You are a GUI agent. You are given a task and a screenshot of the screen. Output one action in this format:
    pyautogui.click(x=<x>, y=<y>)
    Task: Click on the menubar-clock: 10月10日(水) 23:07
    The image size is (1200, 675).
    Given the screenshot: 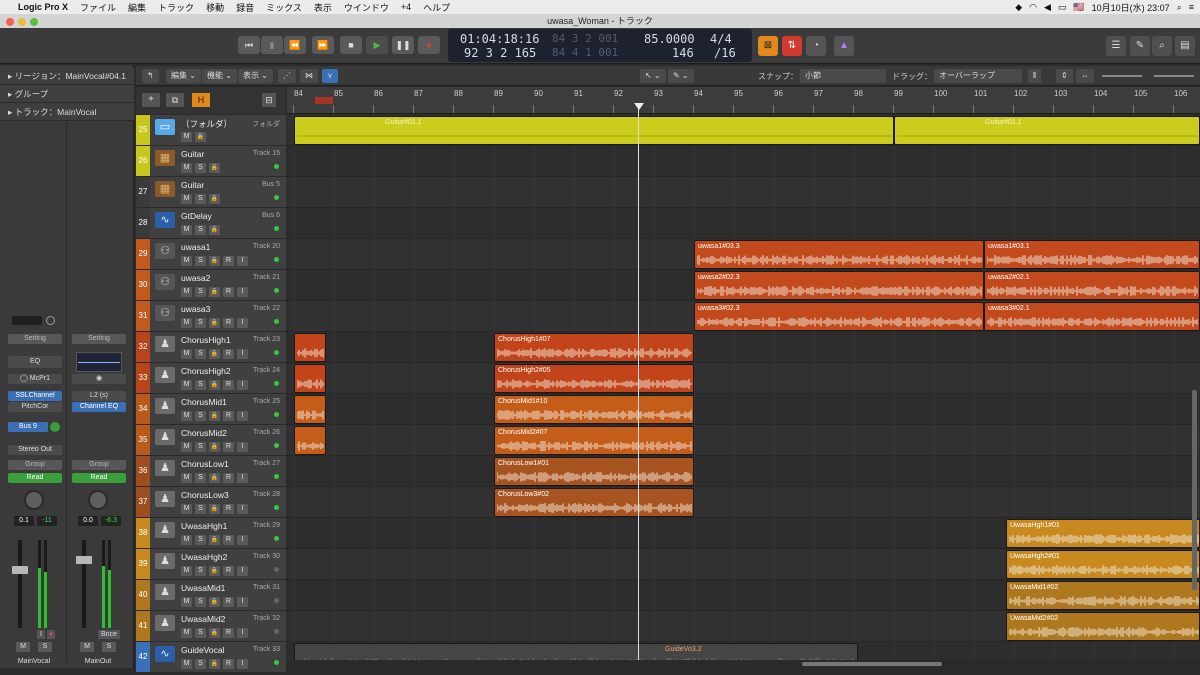 What is the action you would take?
    pyautogui.click(x=1131, y=7)
    